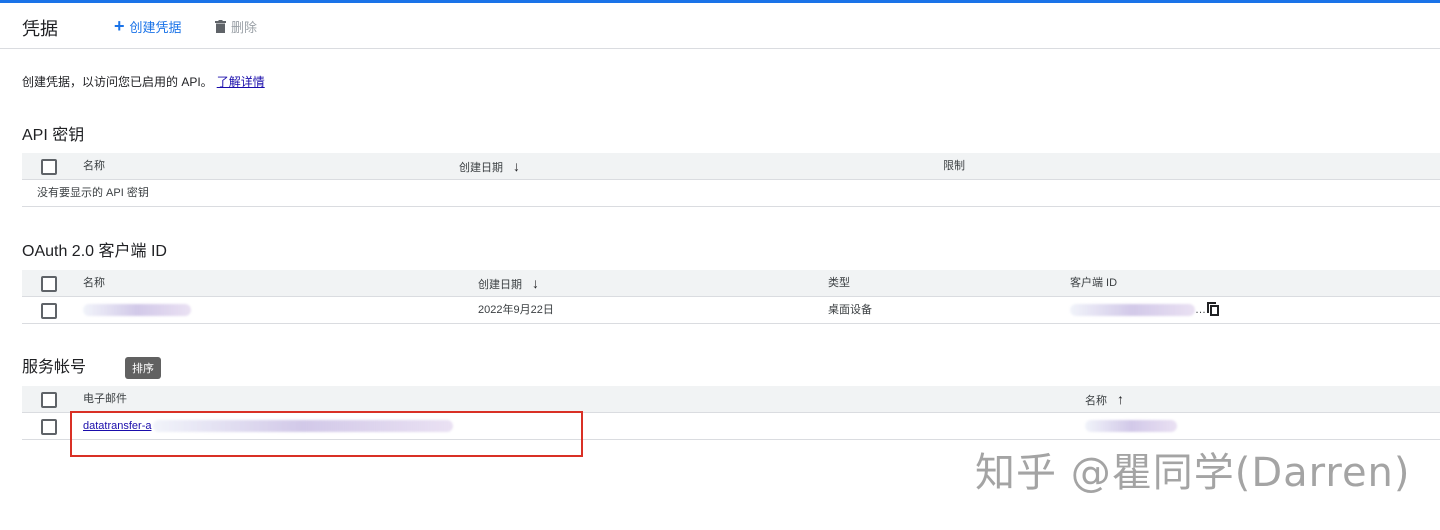 This screenshot has height=530, width=1440. Describe the element at coordinates (720, 26) in the screenshot. I see `toolbar: 凭据 + 创建凭据 删除` at that location.